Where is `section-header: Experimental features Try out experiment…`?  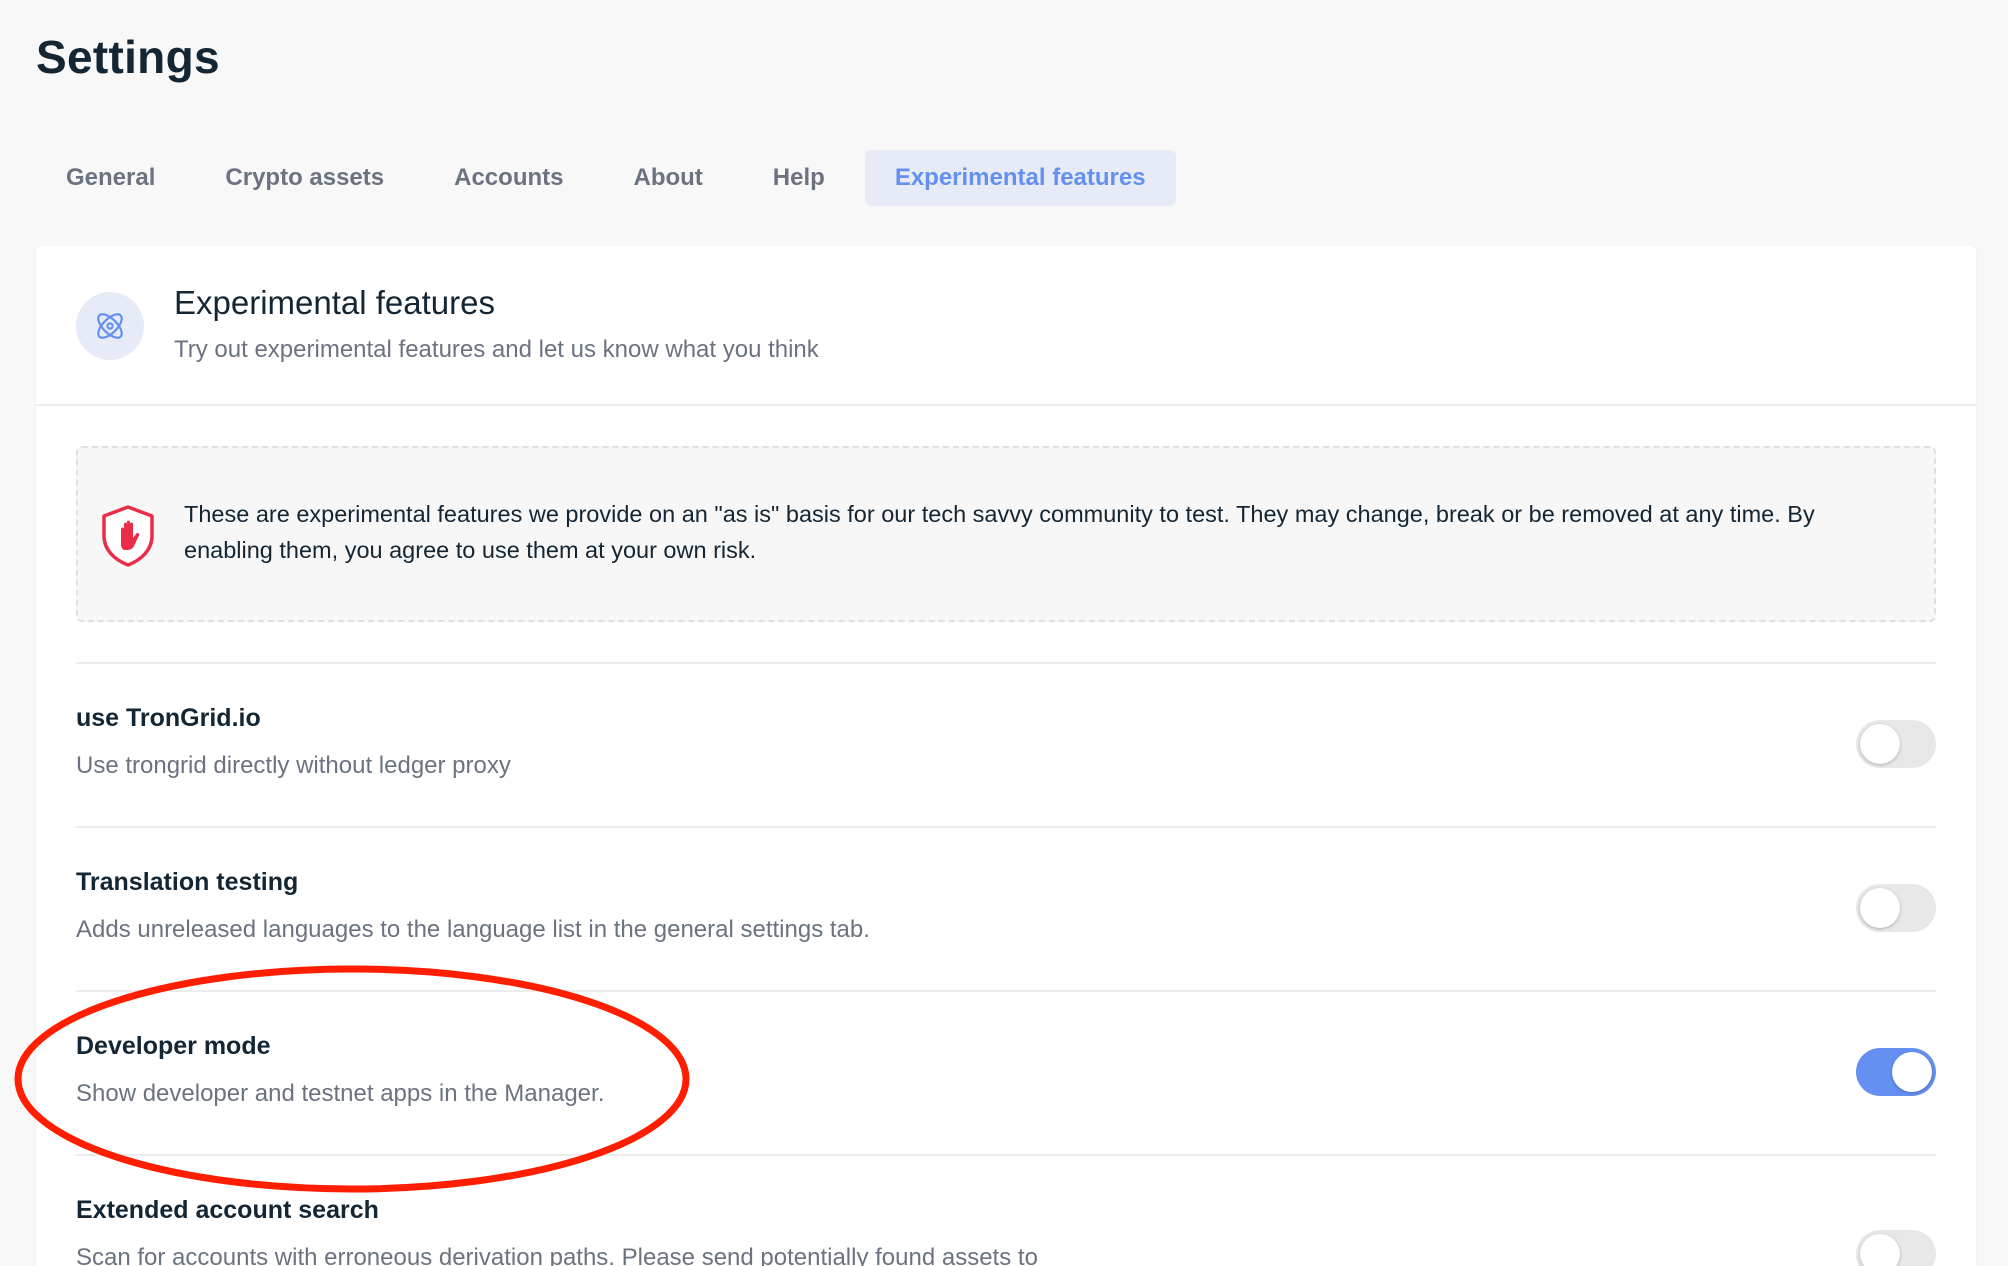 section-header: Experimental features Try out experiment… is located at coordinates (1006, 326).